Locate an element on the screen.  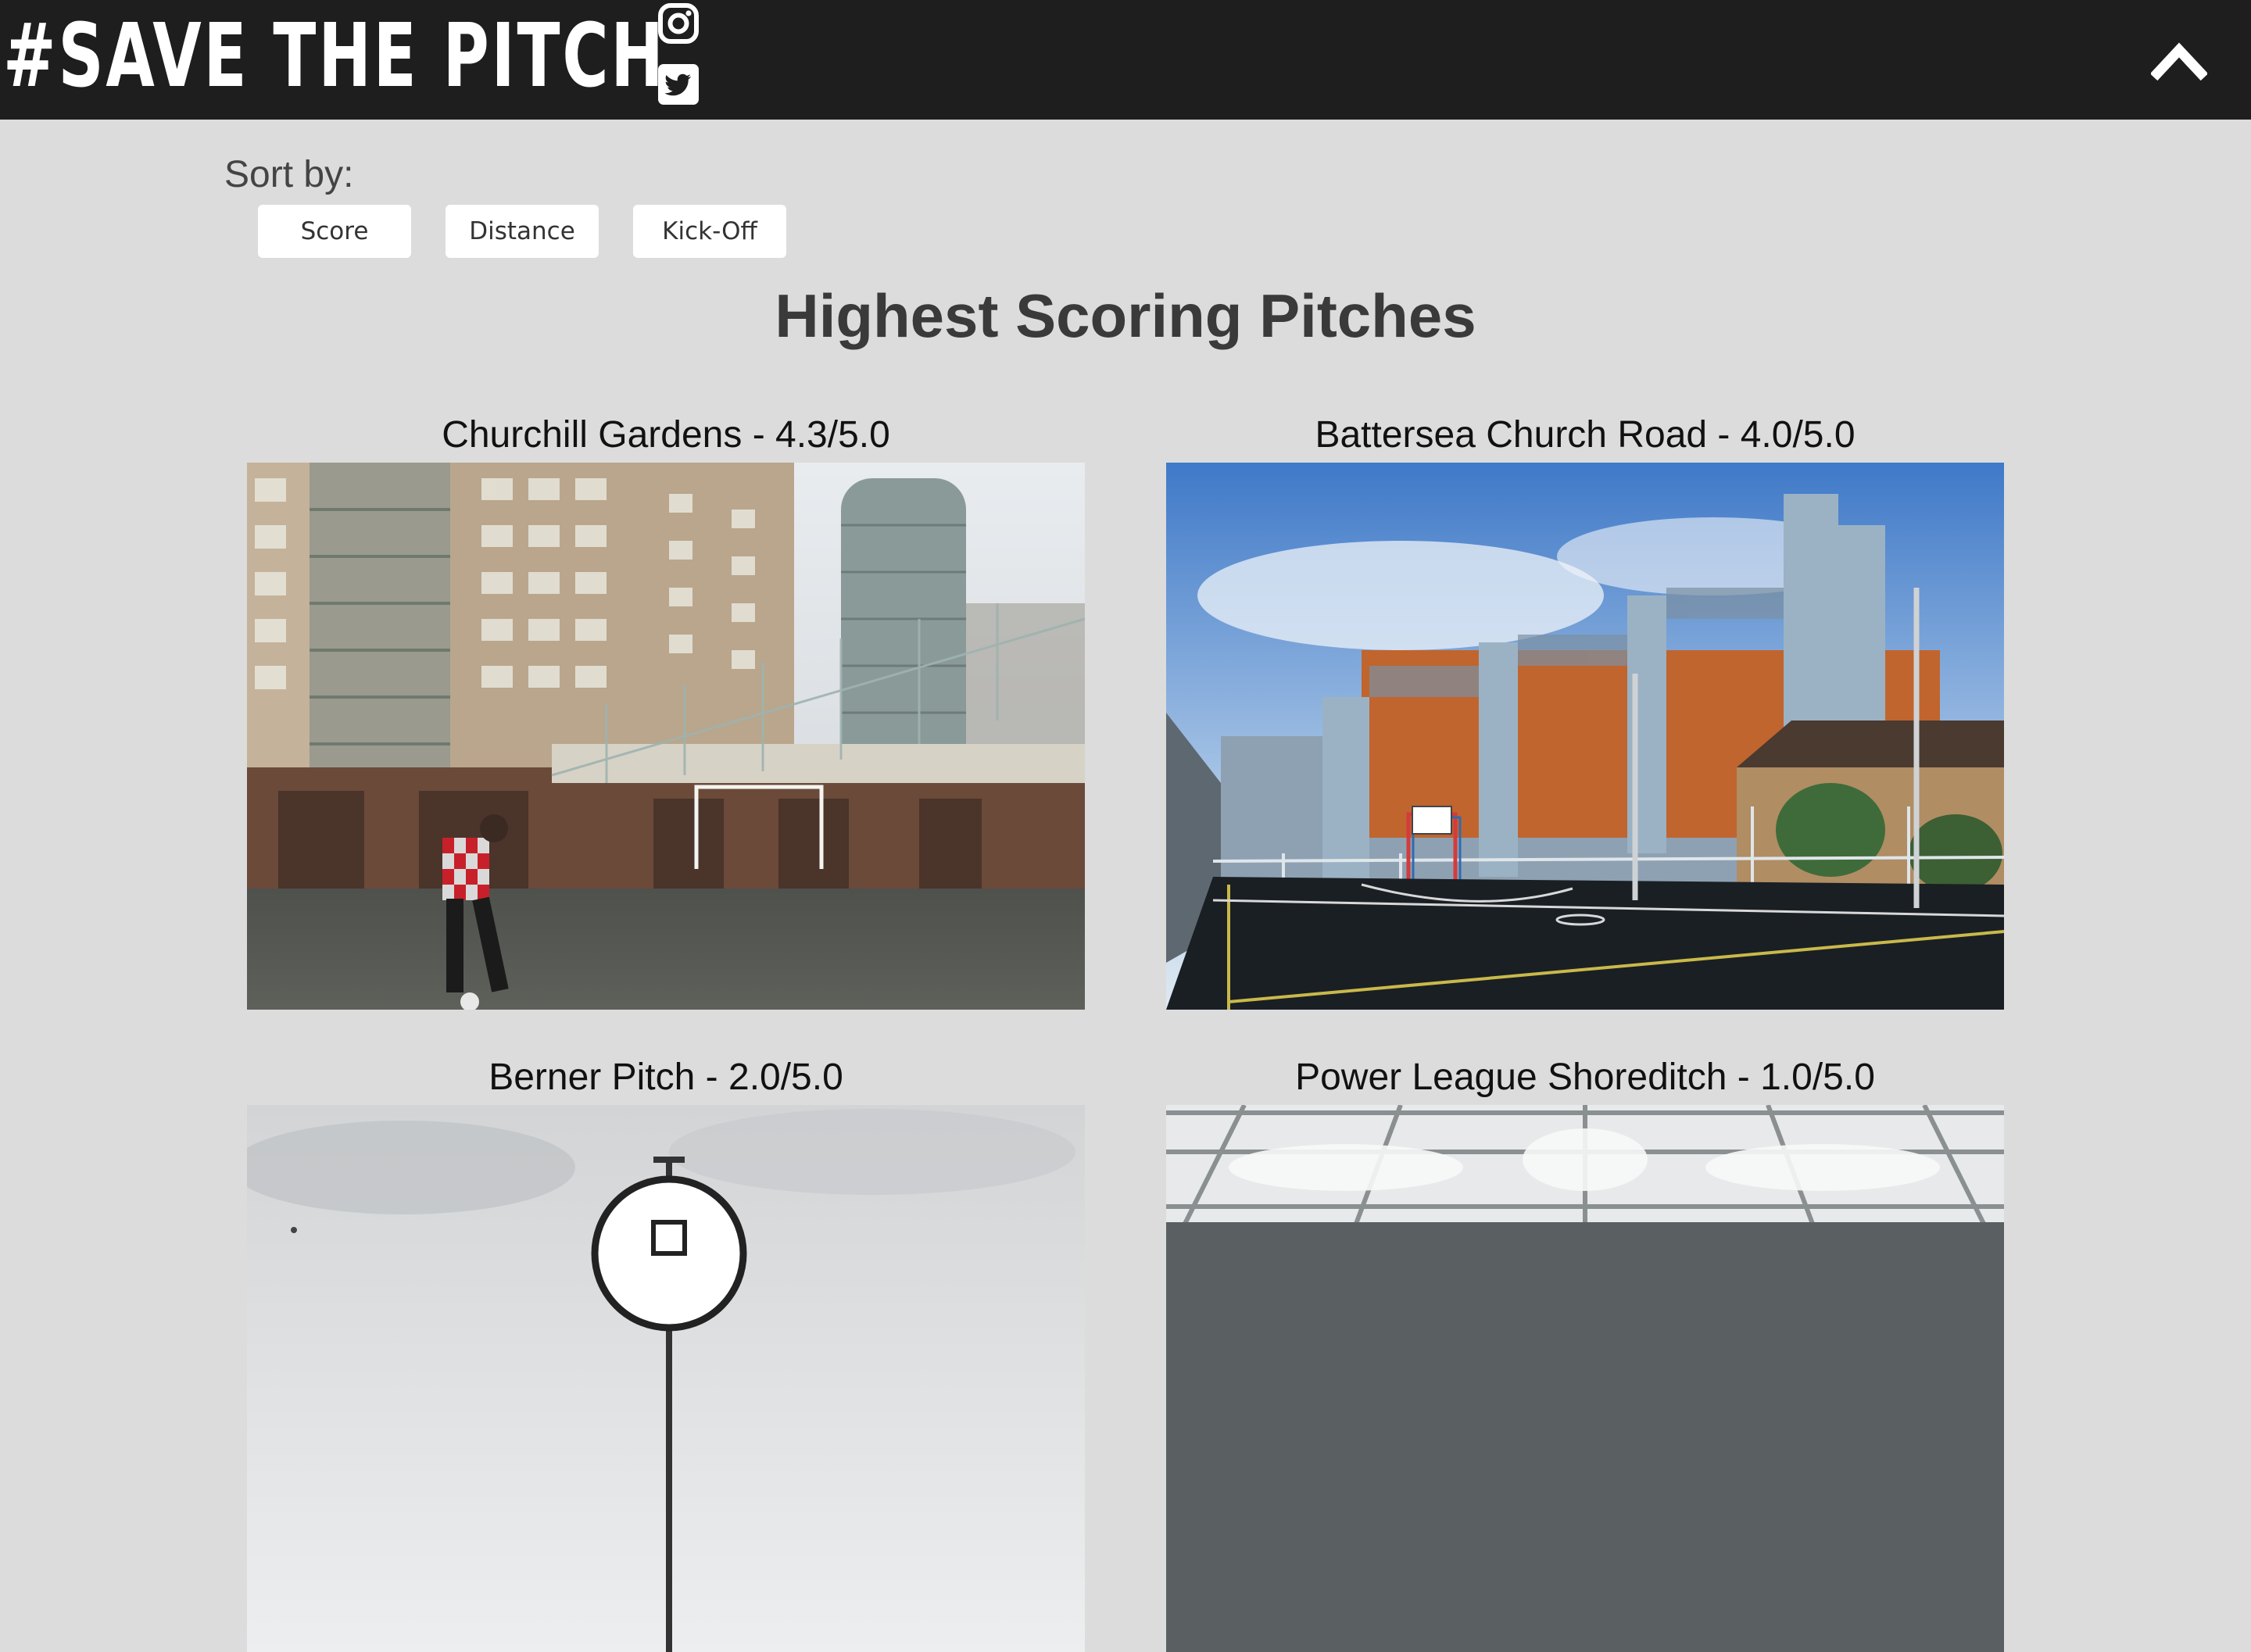
sort-label: Sort by: is located at coordinates (289, 174).